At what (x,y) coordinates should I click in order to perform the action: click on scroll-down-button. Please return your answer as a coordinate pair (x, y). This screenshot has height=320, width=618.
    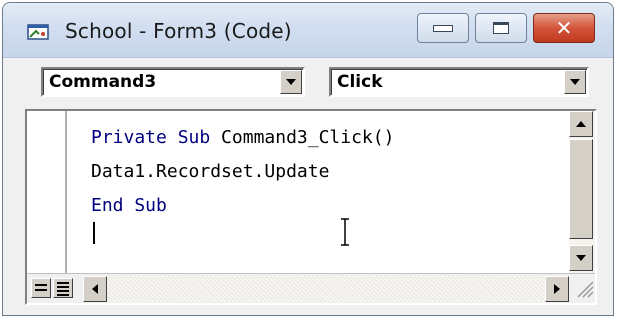
    Looking at the image, I should click on (581, 258).